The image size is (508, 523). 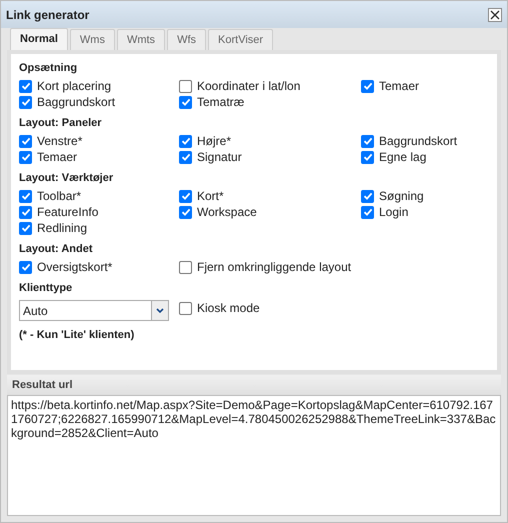 What do you see at coordinates (59, 141) in the screenshot?
I see `checkbox-label: Venstre*` at bounding box center [59, 141].